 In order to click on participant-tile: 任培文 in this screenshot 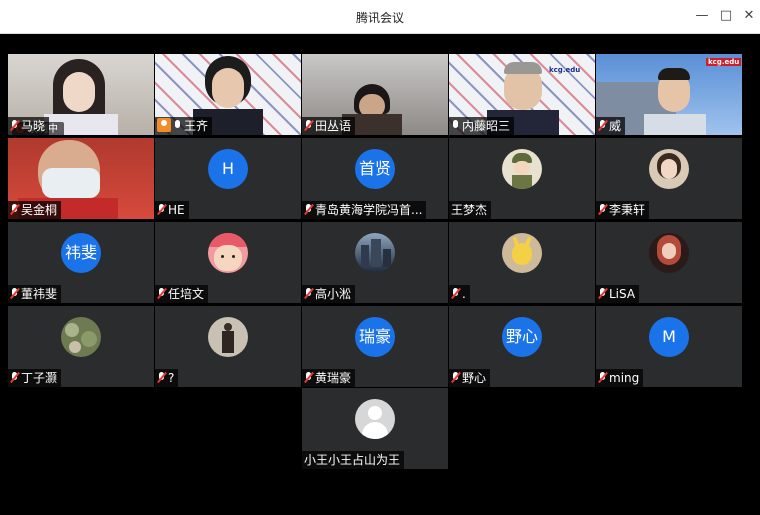, I will do `click(228, 262)`.